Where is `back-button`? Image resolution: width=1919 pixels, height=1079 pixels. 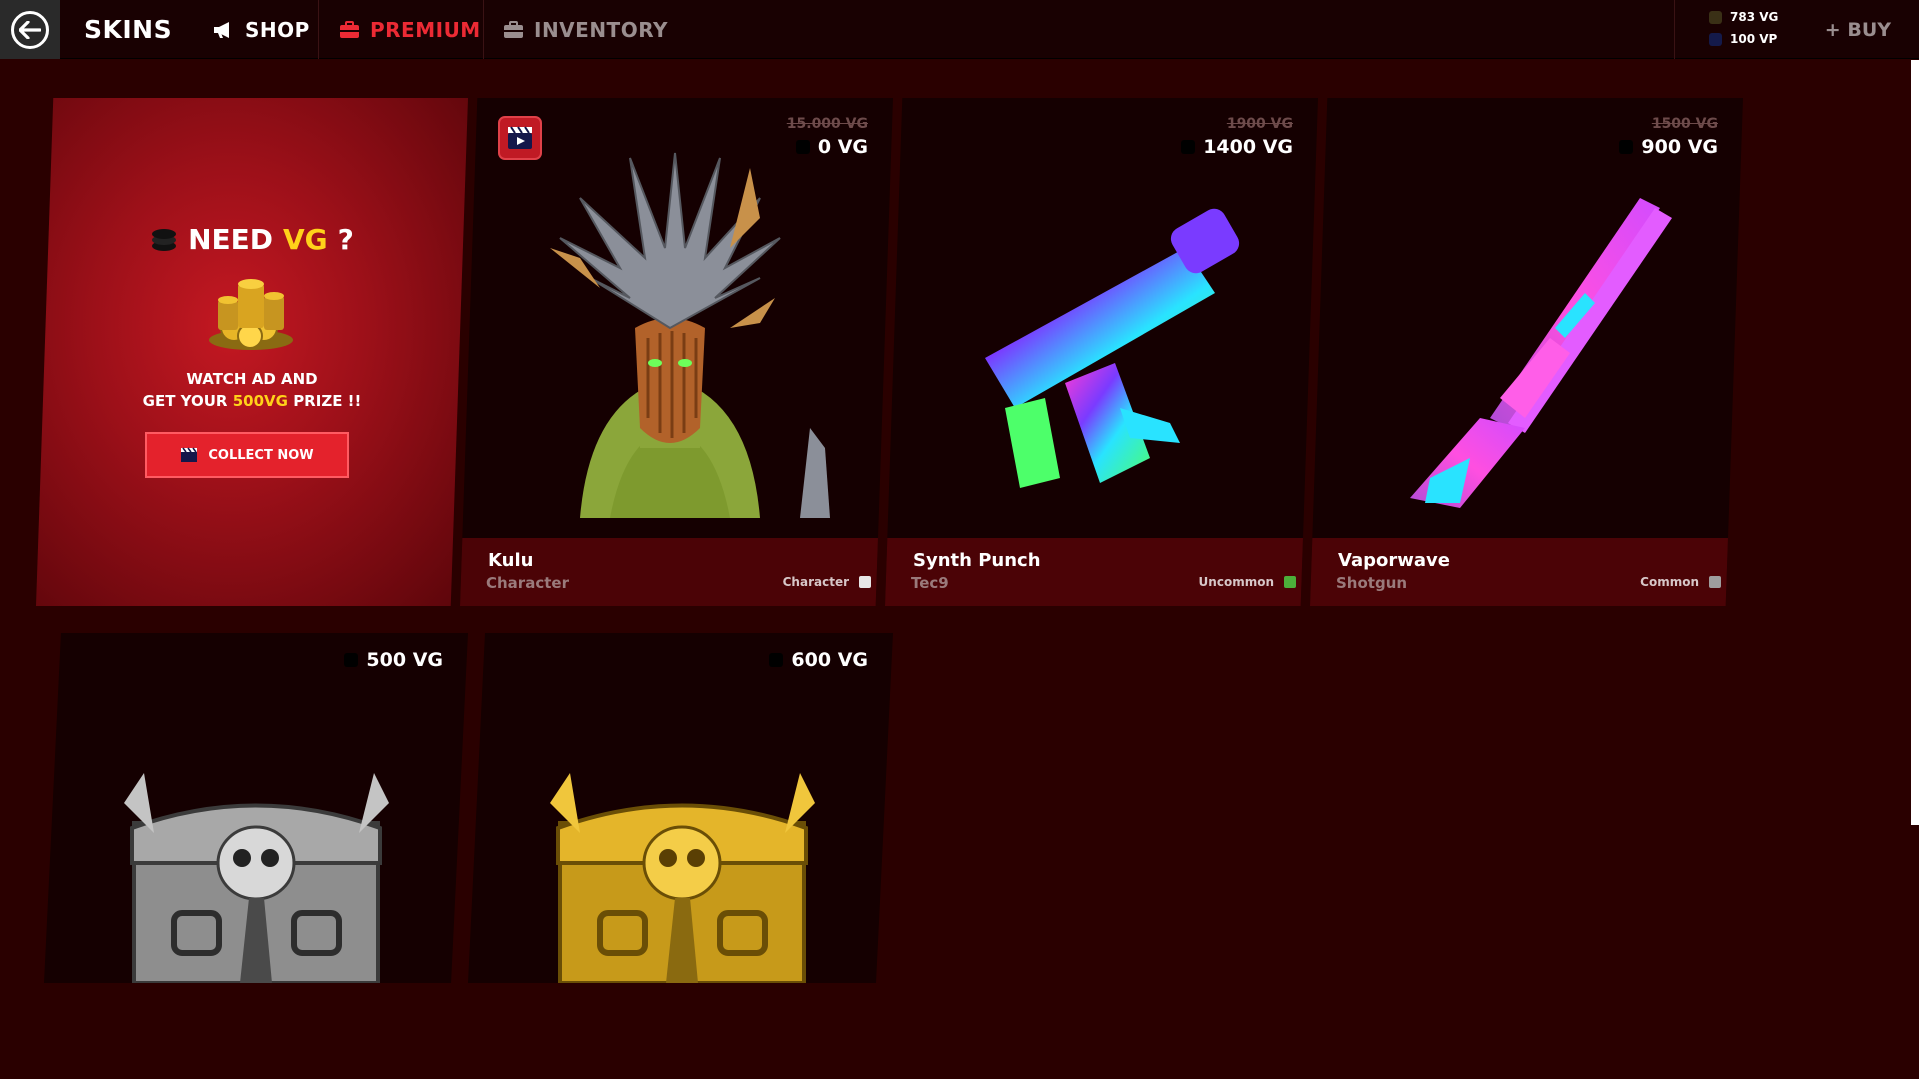
back-button is located at coordinates (30, 29).